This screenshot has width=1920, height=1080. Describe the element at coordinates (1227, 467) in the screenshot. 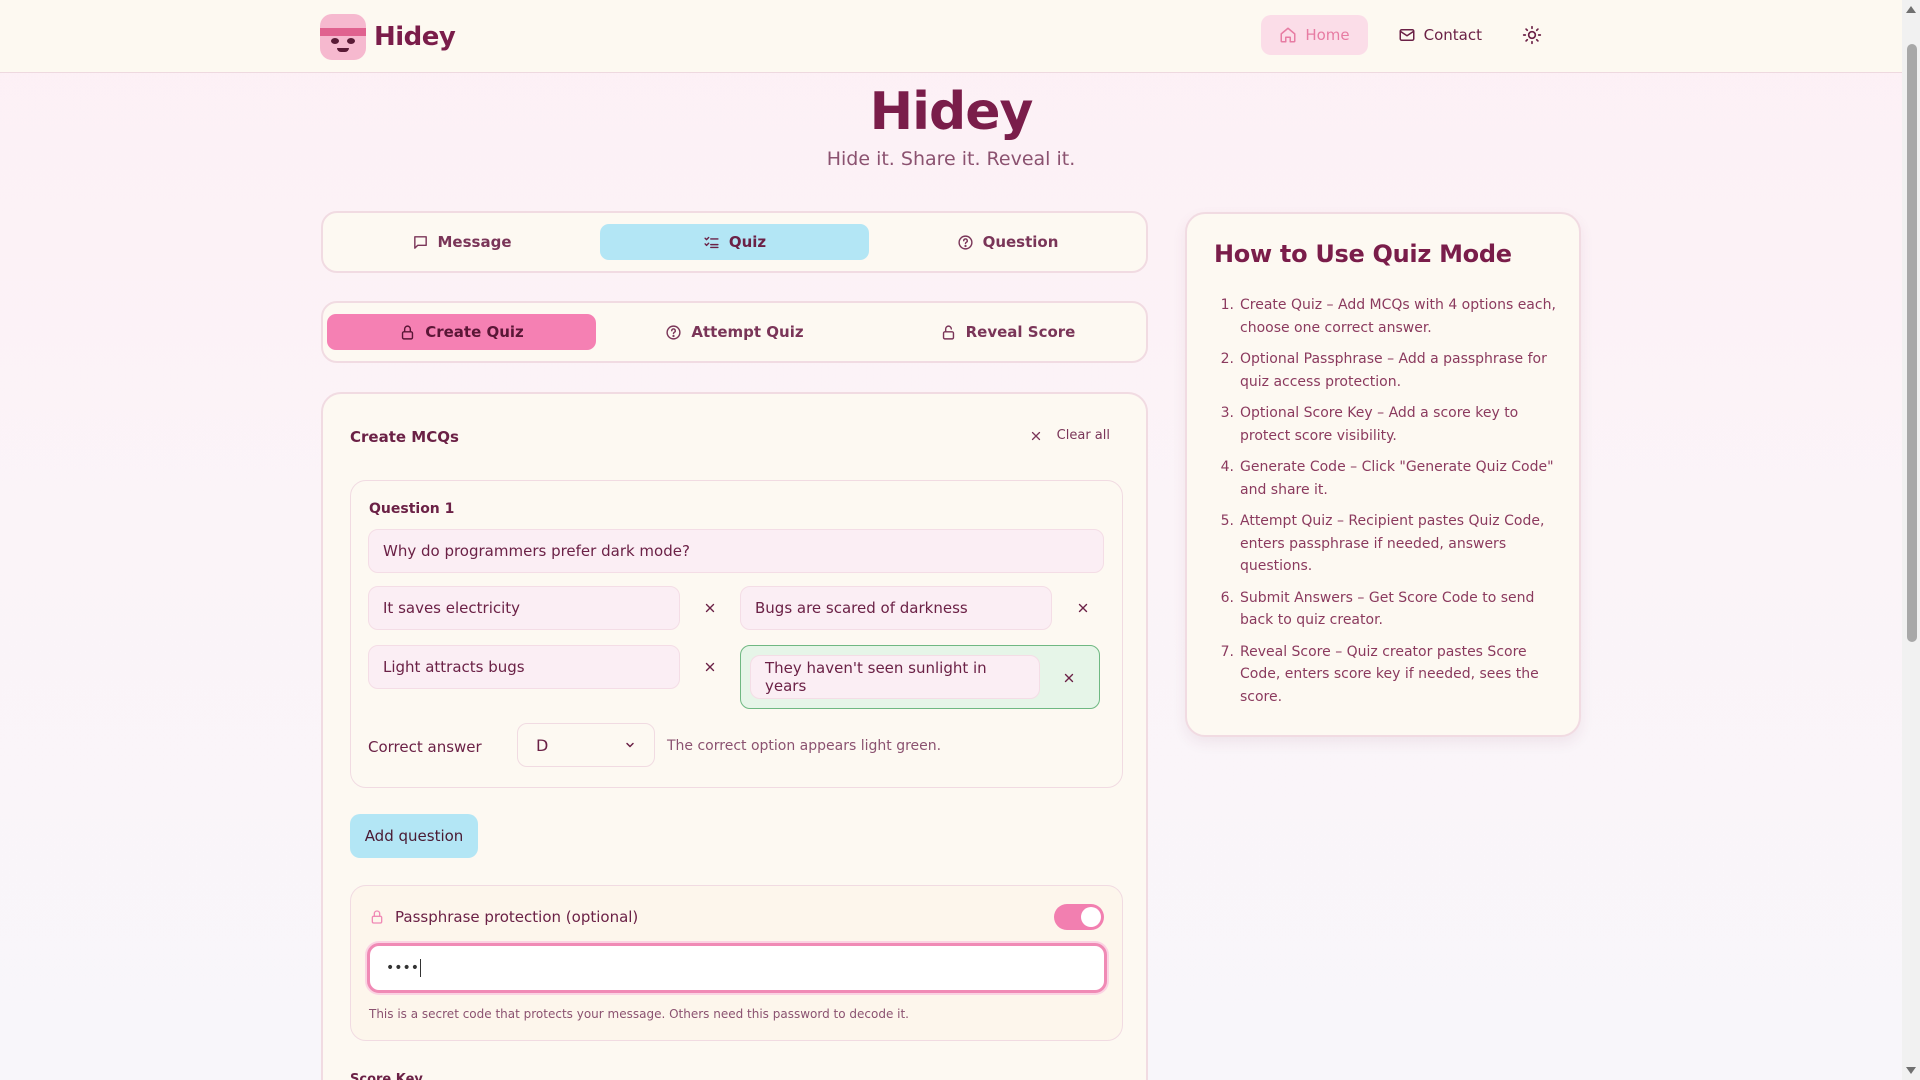

I see `step-number: 4.` at that location.